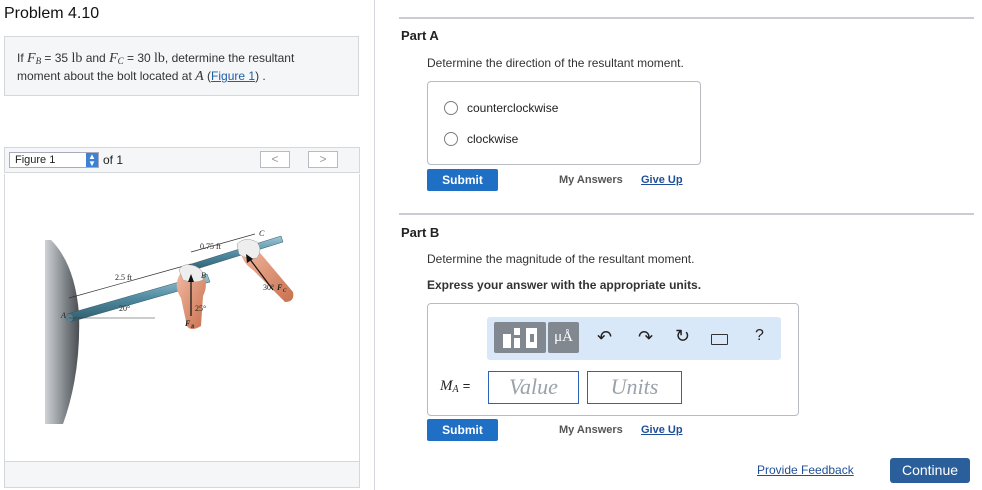 This screenshot has width=982, height=490. Describe the element at coordinates (200, 308) in the screenshot. I see `angle-25: 25°` at that location.